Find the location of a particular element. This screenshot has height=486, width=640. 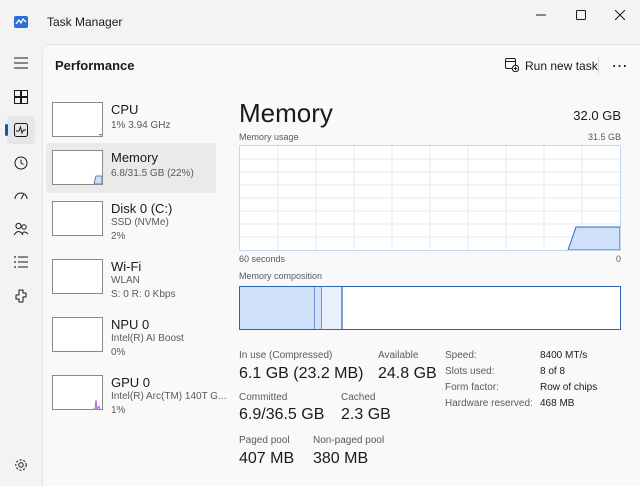

hardware-reserved-value: 468 MB is located at coordinates (557, 403).